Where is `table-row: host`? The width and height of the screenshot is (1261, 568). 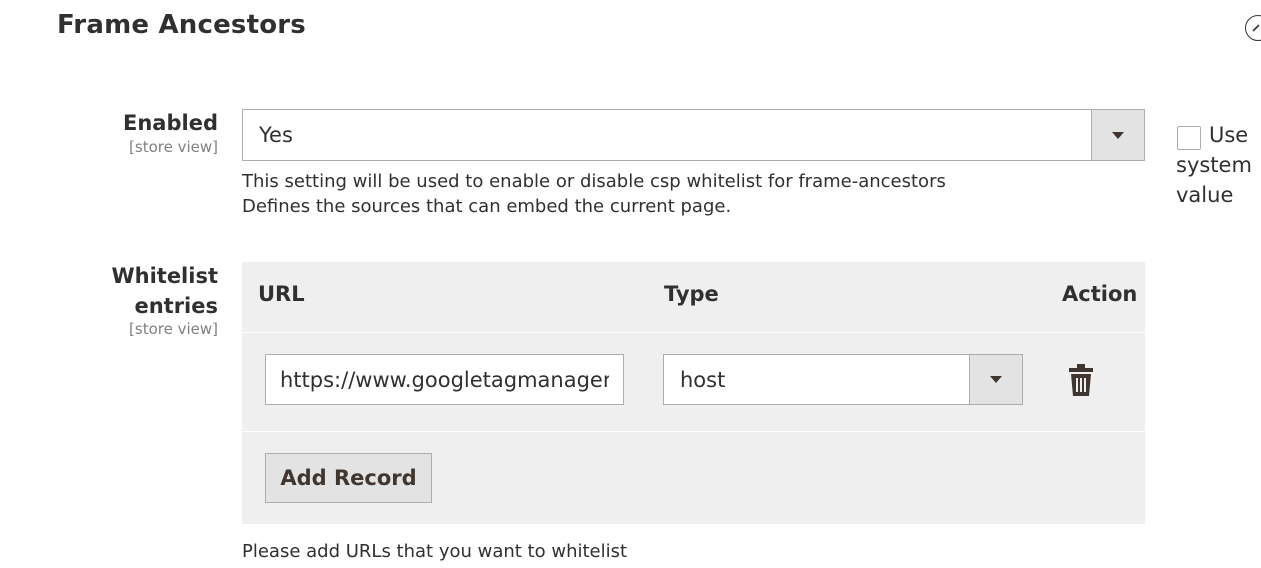
table-row: host is located at coordinates (693, 382).